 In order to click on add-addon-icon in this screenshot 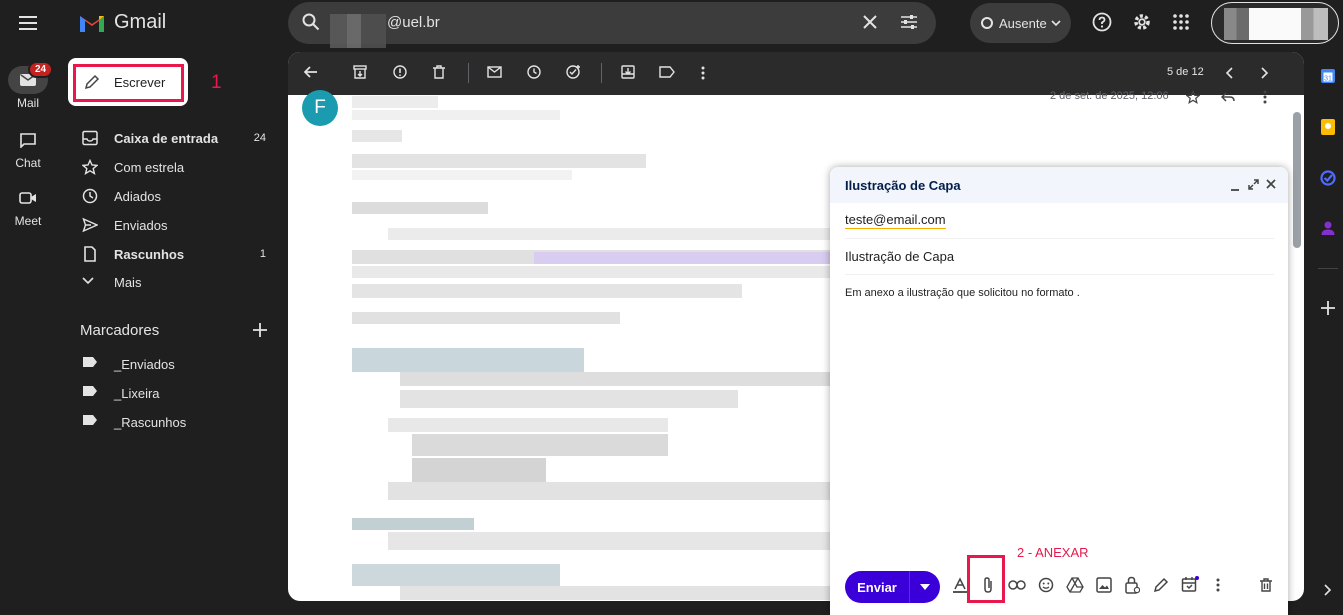, I will do `click(1328, 308)`.